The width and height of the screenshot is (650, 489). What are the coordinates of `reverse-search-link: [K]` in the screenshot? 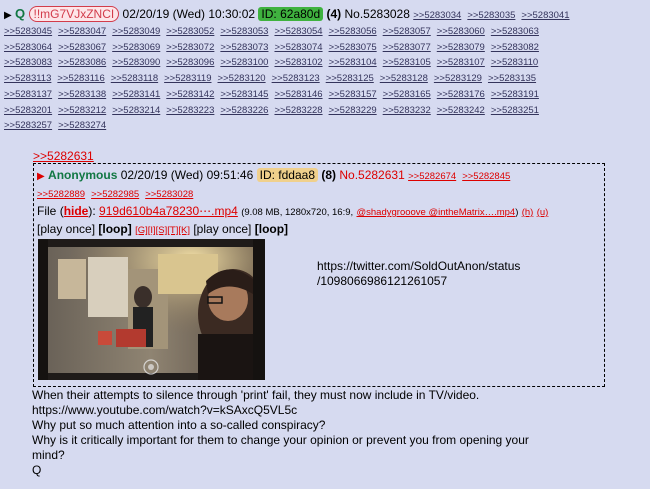 It's located at (184, 230).